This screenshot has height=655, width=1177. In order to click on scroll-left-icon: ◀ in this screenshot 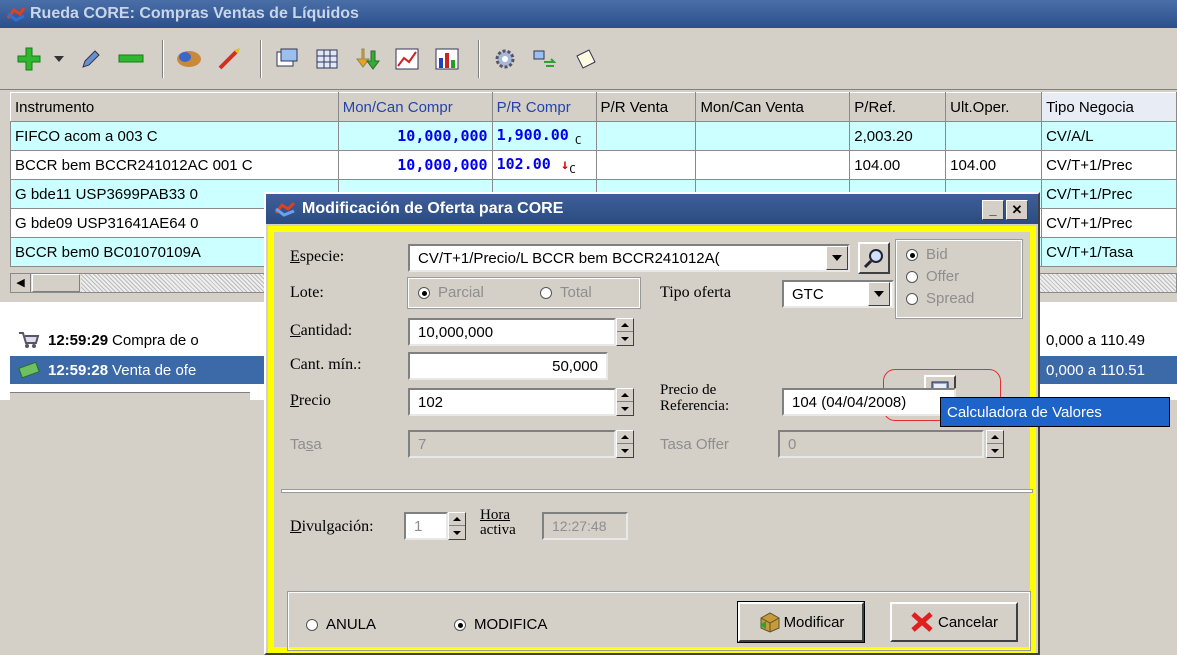, I will do `click(21, 283)`.